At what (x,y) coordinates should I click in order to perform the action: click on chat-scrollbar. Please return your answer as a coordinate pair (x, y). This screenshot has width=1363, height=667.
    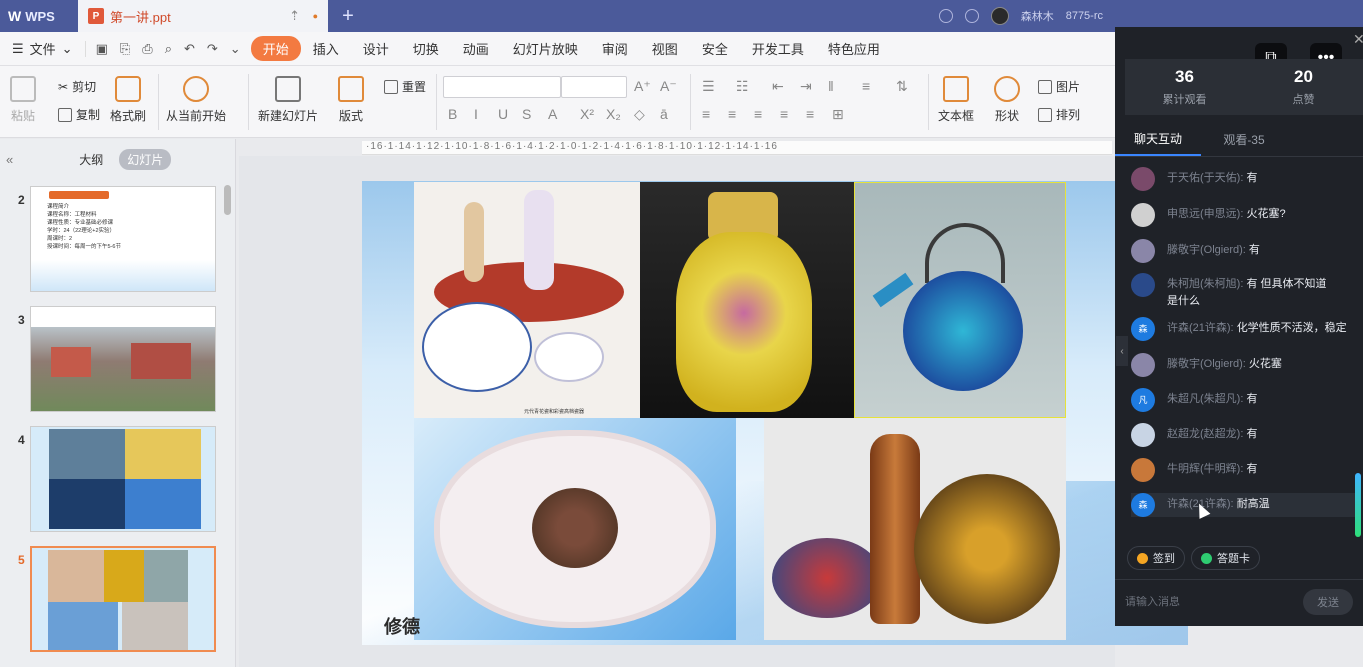
    Looking at the image, I should click on (1358, 505).